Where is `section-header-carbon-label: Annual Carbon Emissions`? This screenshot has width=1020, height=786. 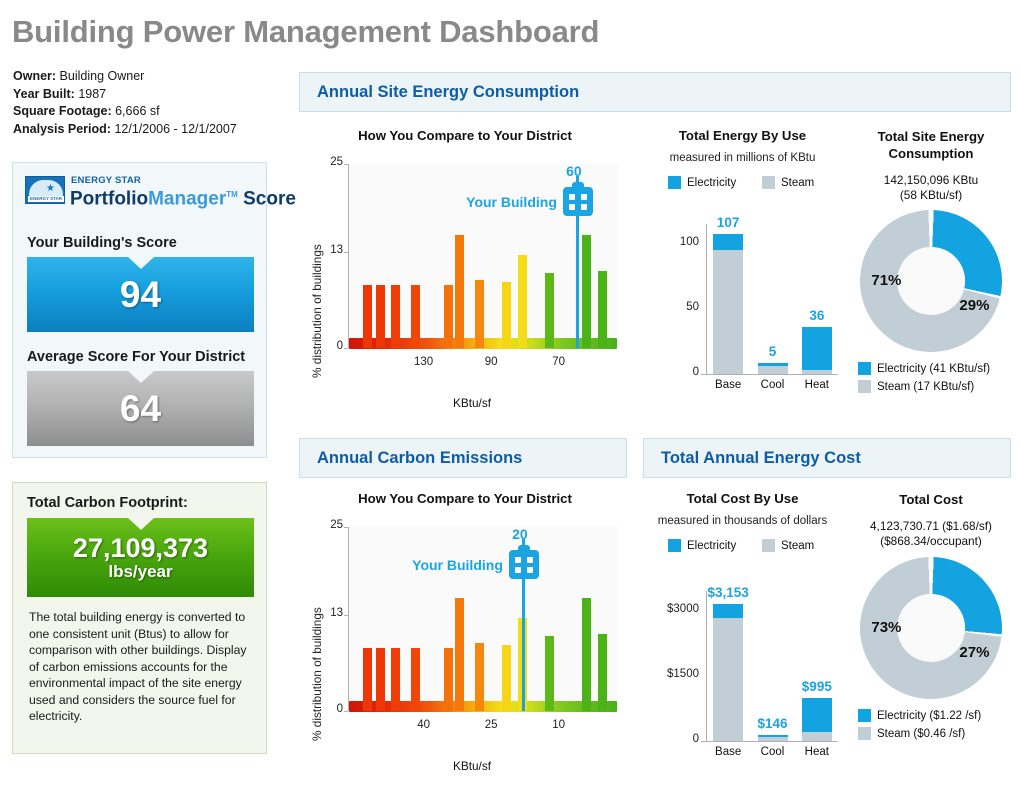 section-header-carbon-label: Annual Carbon Emissions is located at coordinates (420, 457).